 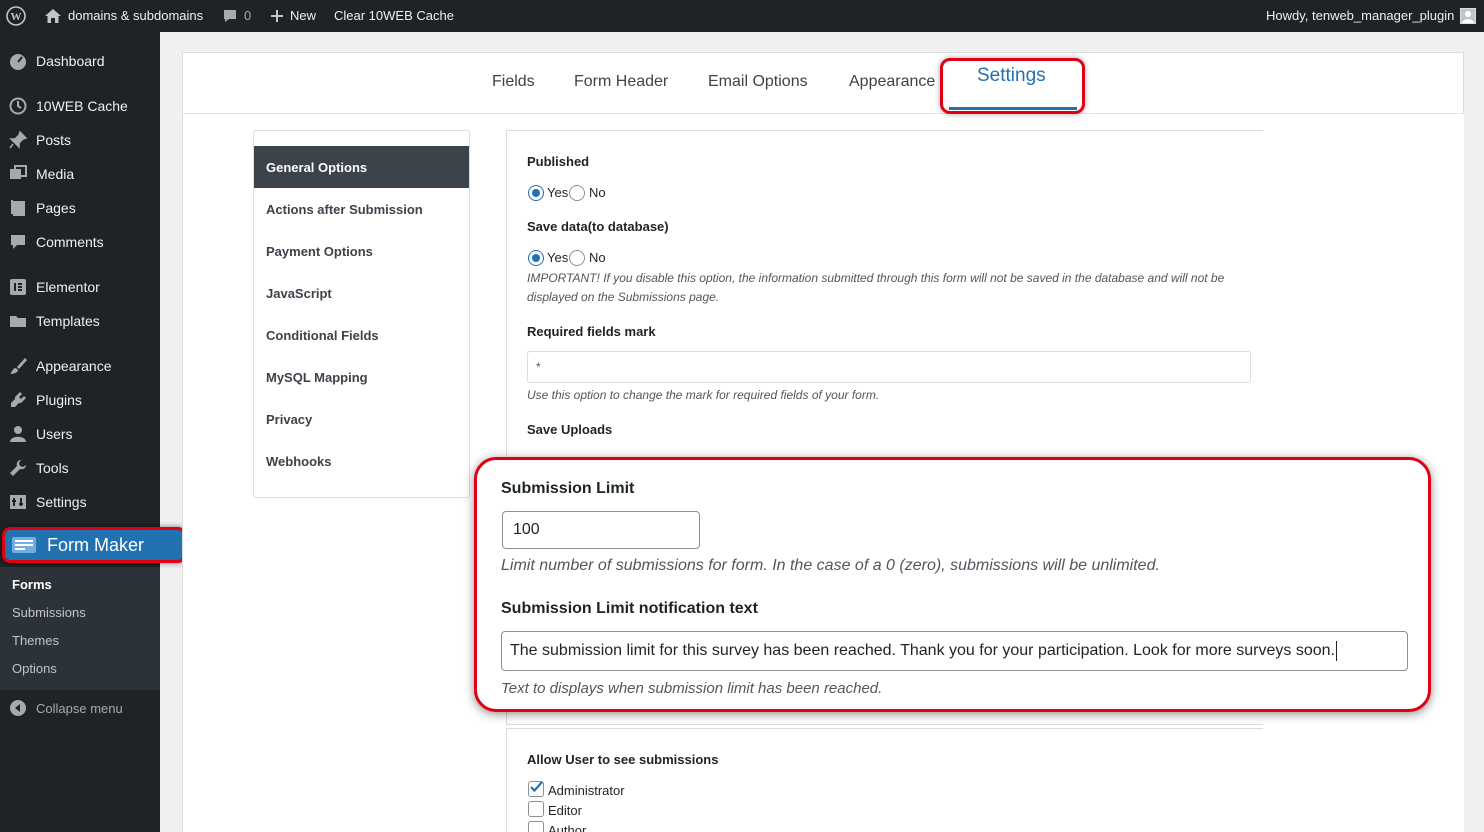 What do you see at coordinates (1360, 15) in the screenshot?
I see `howdy-text: Howdy, tenweb_manager_plugin` at bounding box center [1360, 15].